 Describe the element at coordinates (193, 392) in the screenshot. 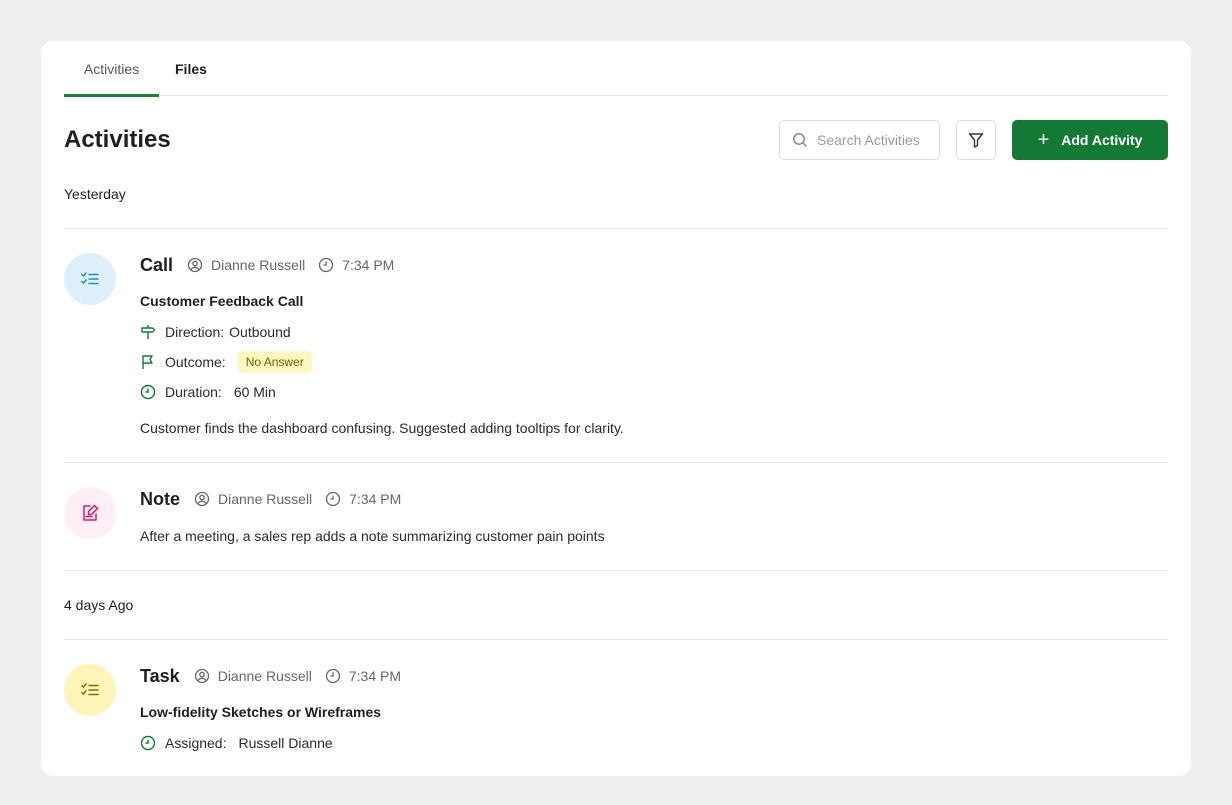

I see `duration-label: Duration:` at that location.